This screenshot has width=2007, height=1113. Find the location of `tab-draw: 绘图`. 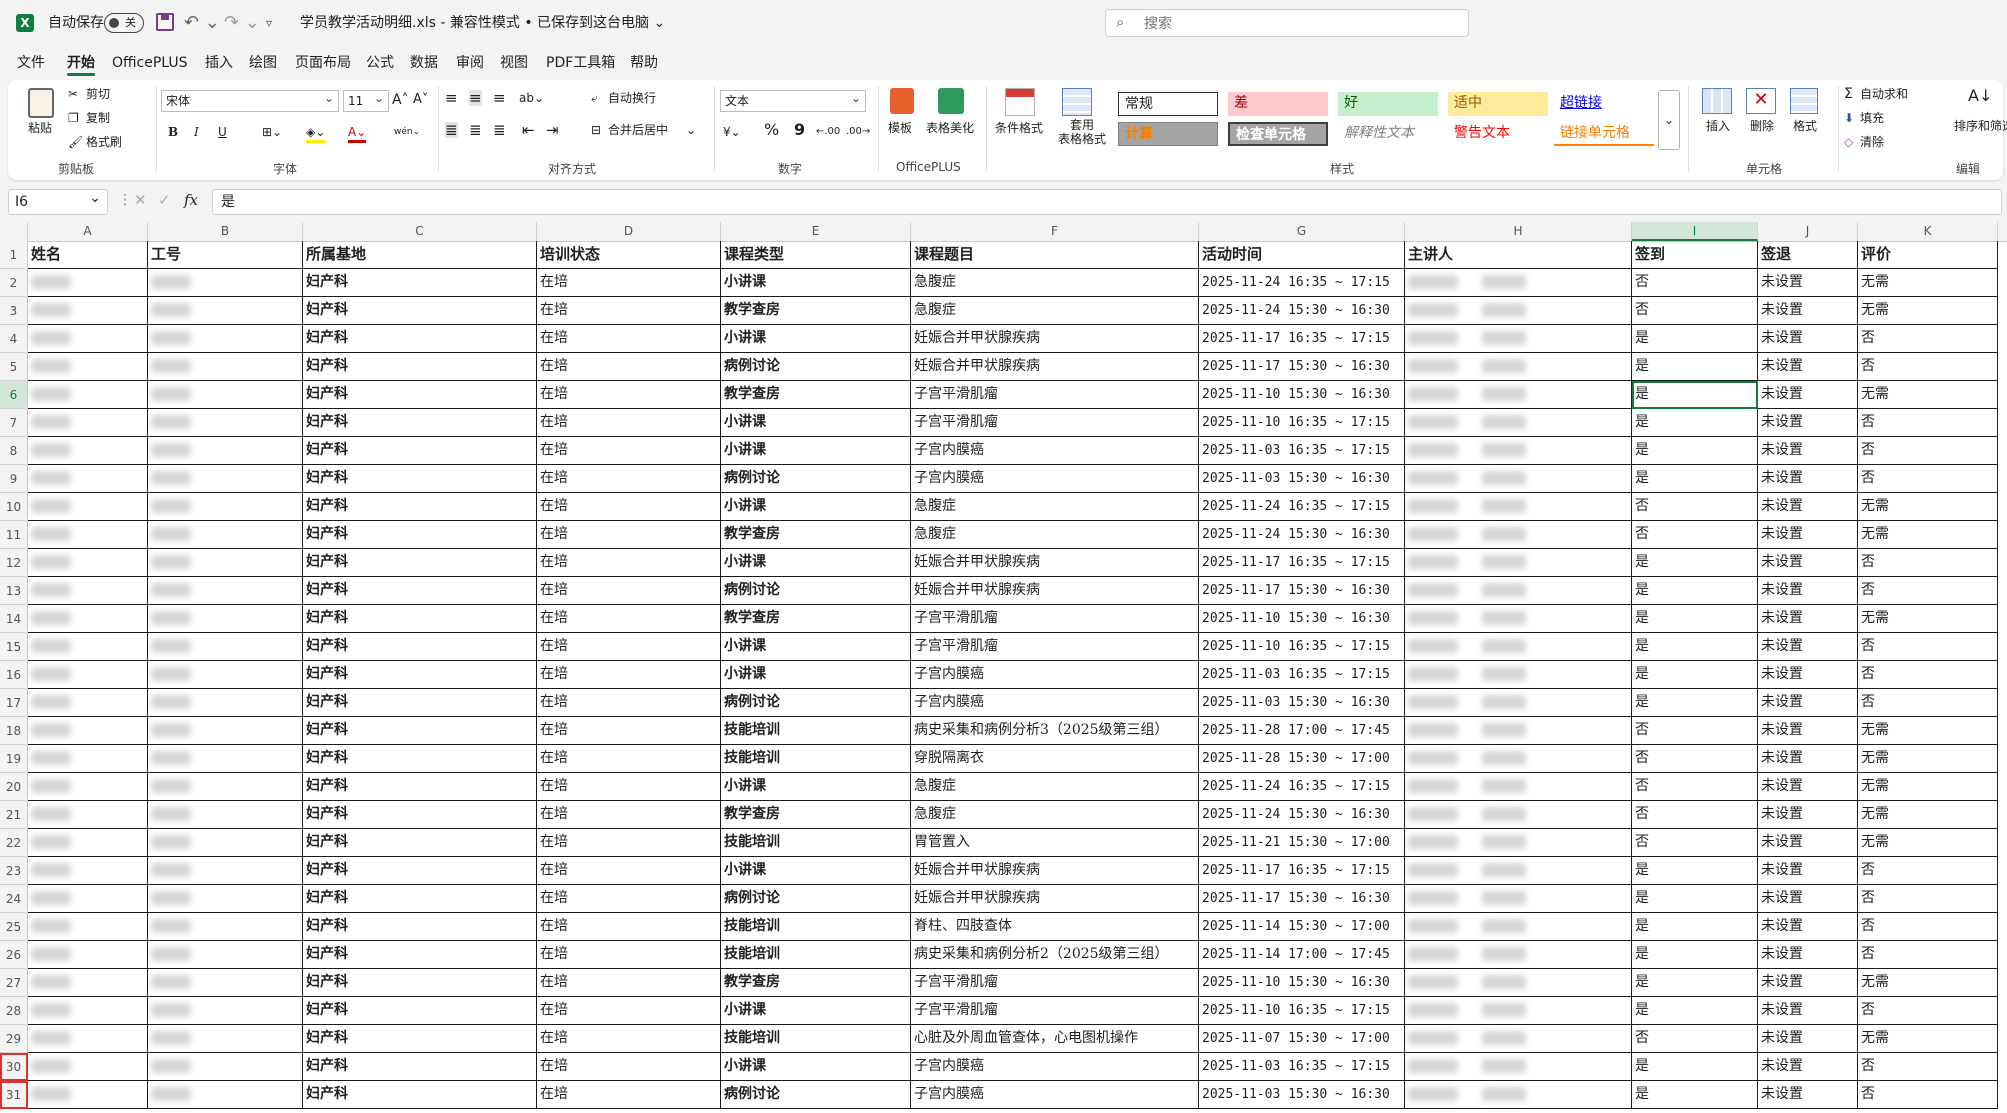

tab-draw: 绘图 is located at coordinates (263, 63).